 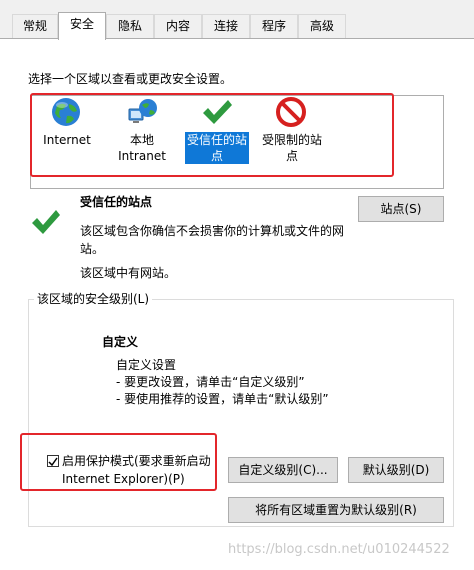 I want to click on custom-desc-line: - 要更改设置，请单击“自定义级别”, so click(x=210, y=382).